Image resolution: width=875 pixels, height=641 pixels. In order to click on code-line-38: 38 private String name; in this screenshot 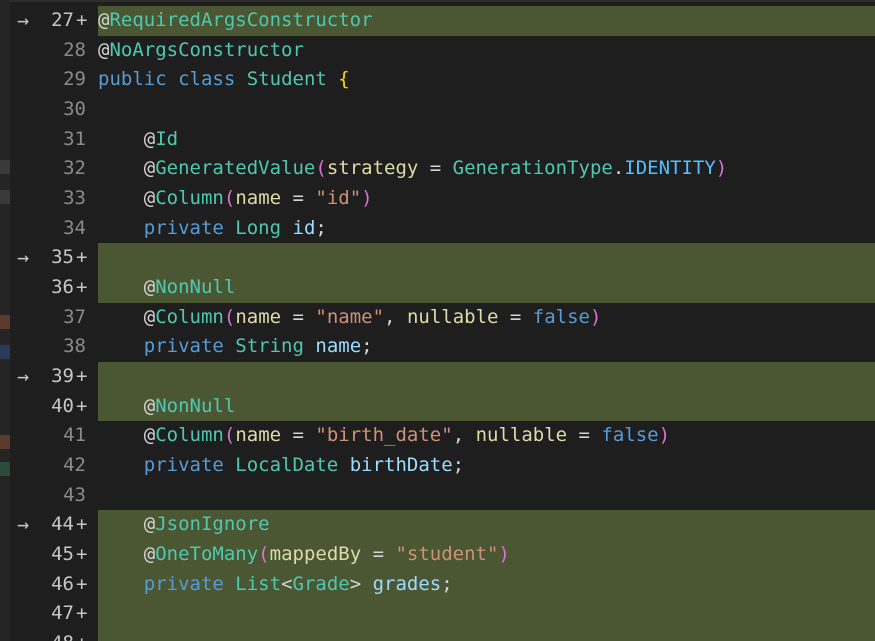, I will do `click(442, 347)`.